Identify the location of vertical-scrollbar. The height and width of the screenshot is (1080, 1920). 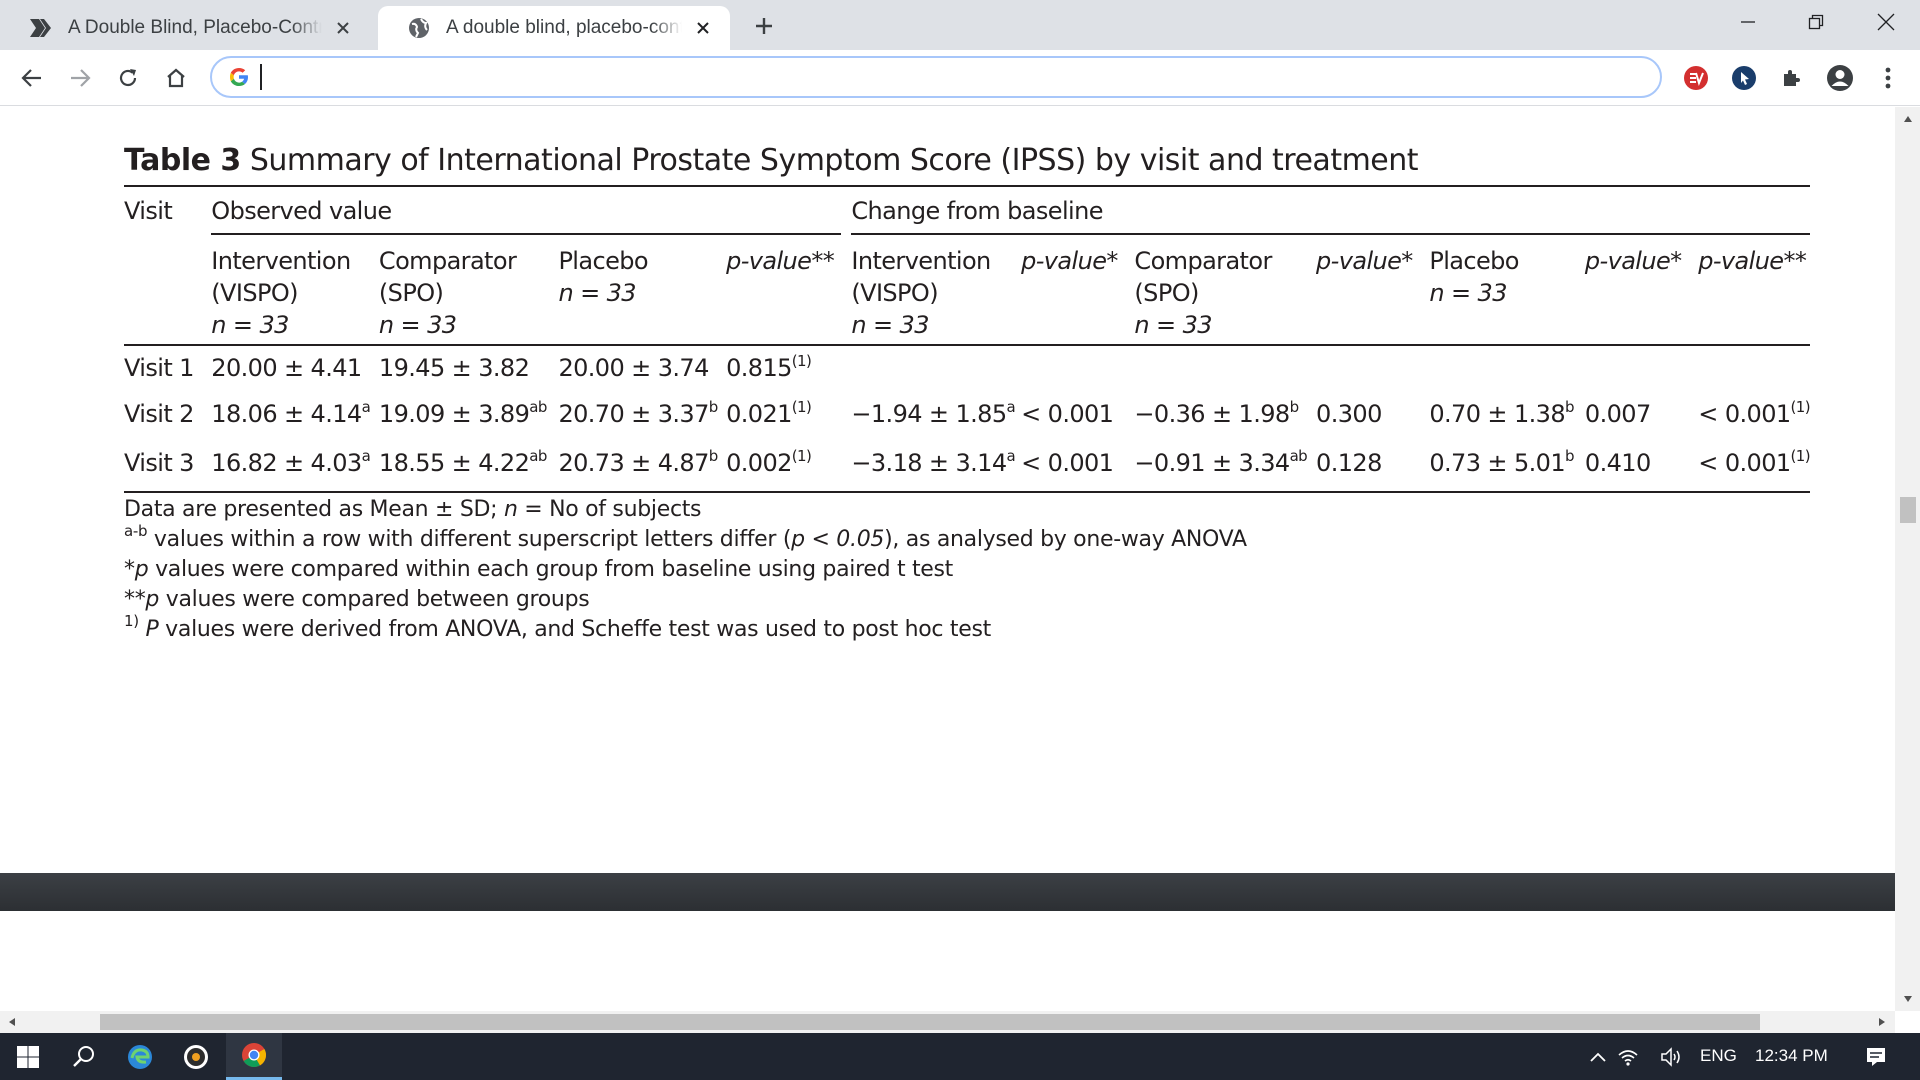
(1907, 559).